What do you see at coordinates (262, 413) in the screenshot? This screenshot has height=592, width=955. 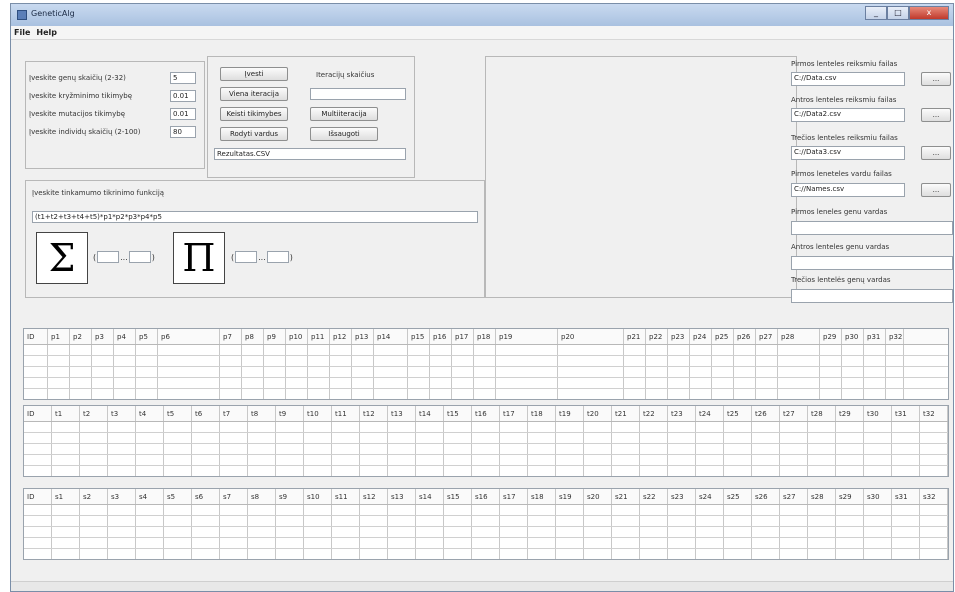 I see `column-header: t8` at bounding box center [262, 413].